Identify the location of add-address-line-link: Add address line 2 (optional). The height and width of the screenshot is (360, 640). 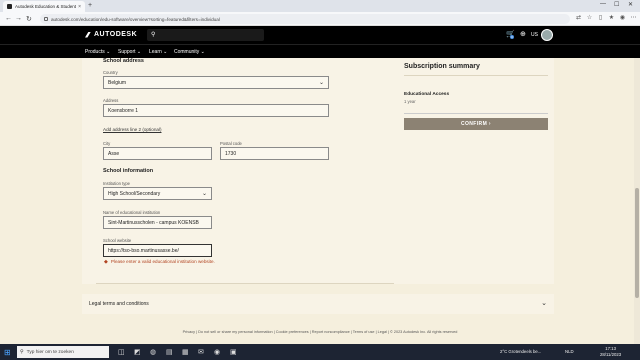
(132, 129).